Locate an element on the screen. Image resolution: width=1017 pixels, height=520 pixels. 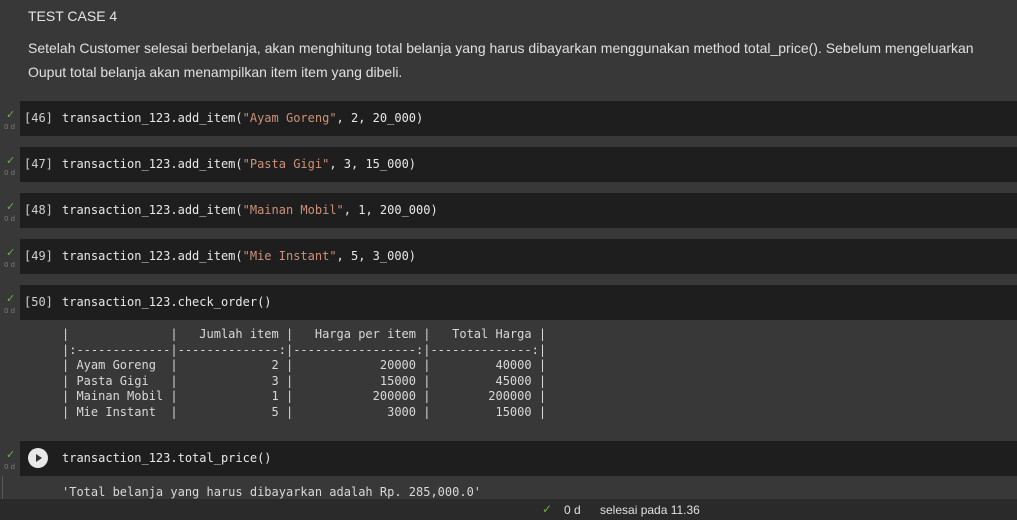
execution-count: [46] is located at coordinates (38, 118).